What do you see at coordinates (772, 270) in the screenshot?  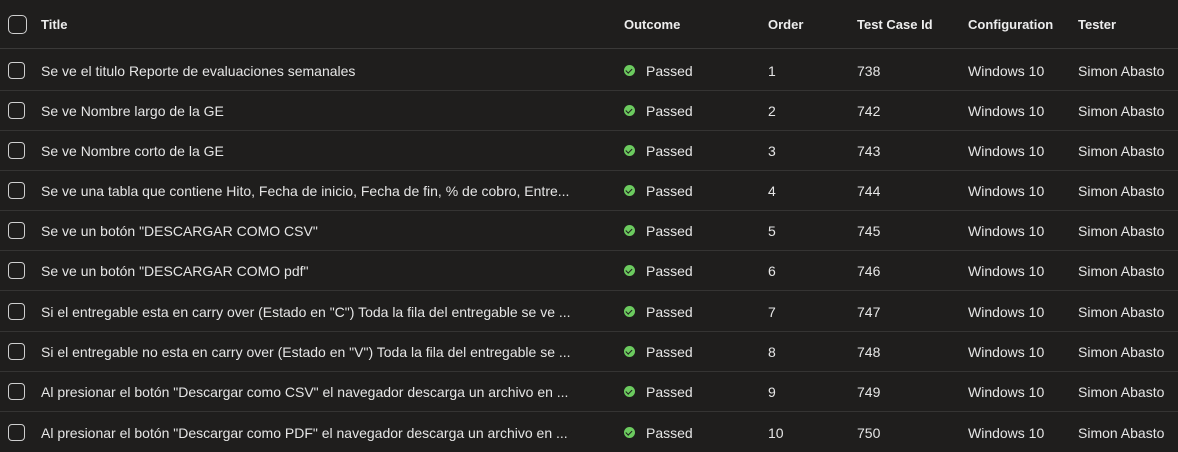 I see `row-order: 6` at bounding box center [772, 270].